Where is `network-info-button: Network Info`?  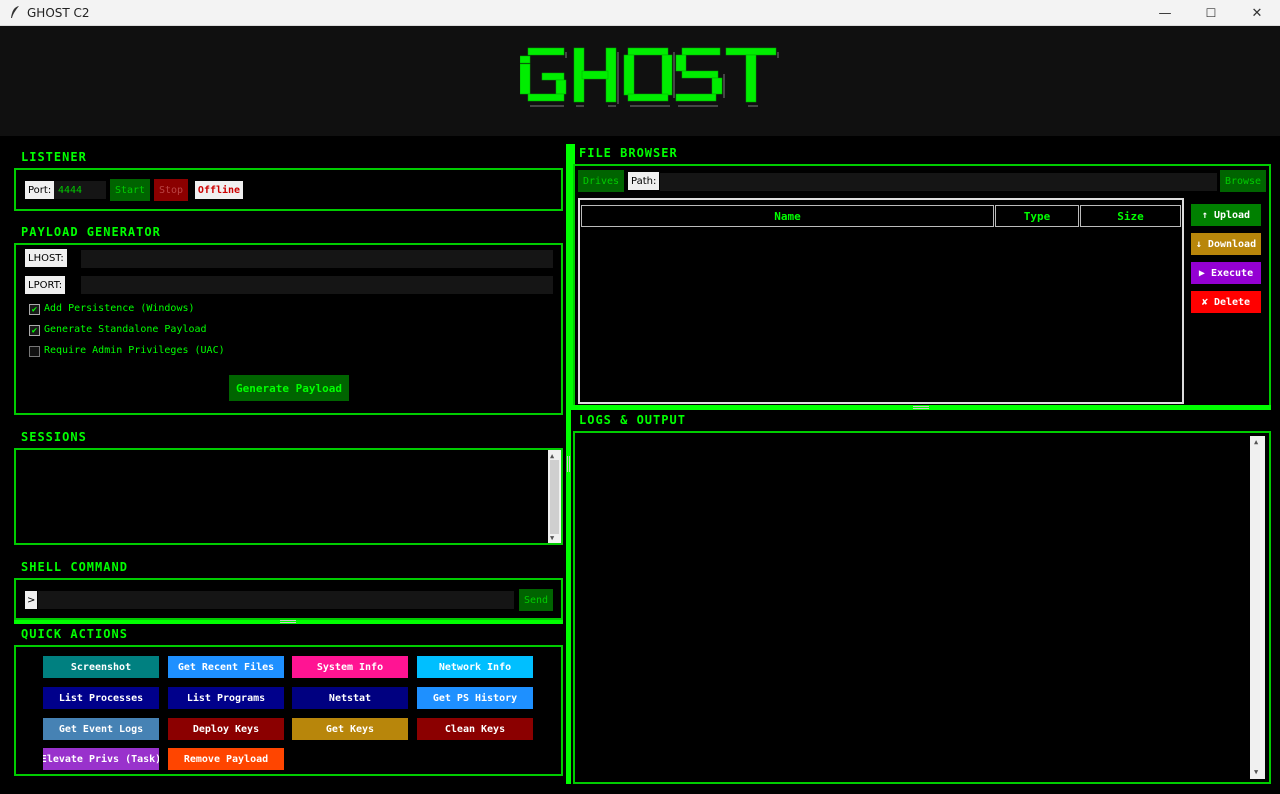
network-info-button: Network Info is located at coordinates (475, 667).